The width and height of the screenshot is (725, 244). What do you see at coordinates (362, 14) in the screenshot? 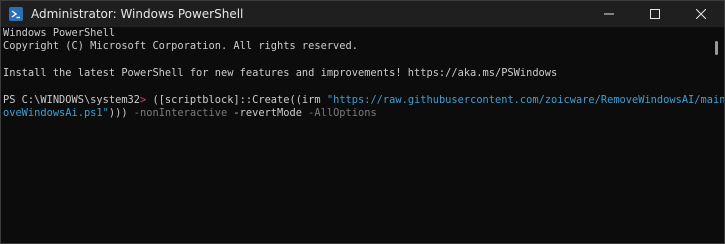
I see `title-bar: Administrator: Windows PowerShell` at bounding box center [362, 14].